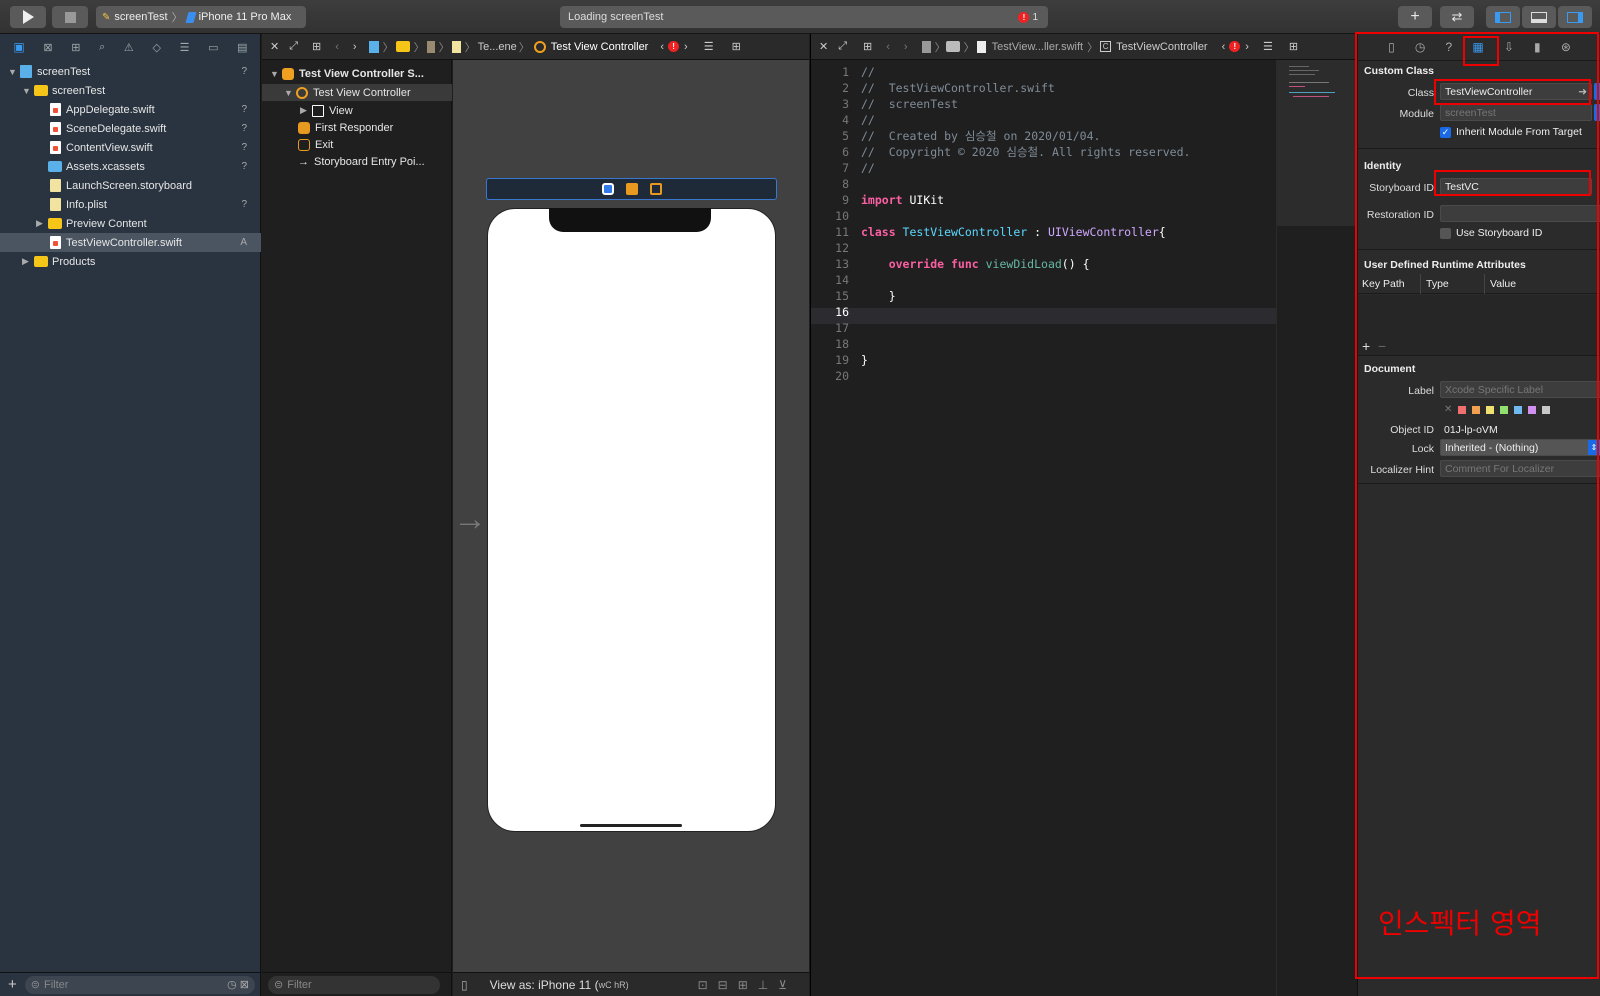 Image resolution: width=1600 pixels, height=996 pixels. I want to click on inherit-module-checkbox: ✓ Inherit Module From Target, so click(1511, 132).